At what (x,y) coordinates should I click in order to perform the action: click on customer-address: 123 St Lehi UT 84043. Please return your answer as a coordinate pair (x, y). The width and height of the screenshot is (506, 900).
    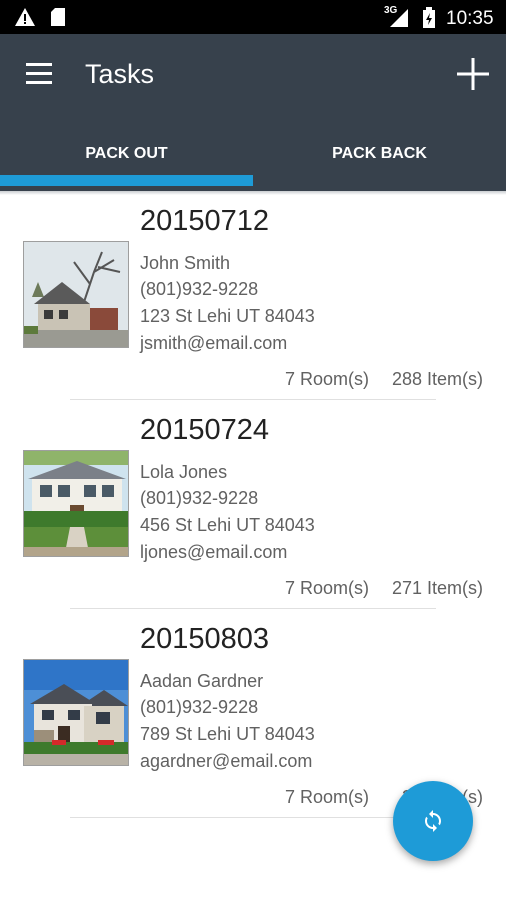
    Looking at the image, I should click on (227, 316).